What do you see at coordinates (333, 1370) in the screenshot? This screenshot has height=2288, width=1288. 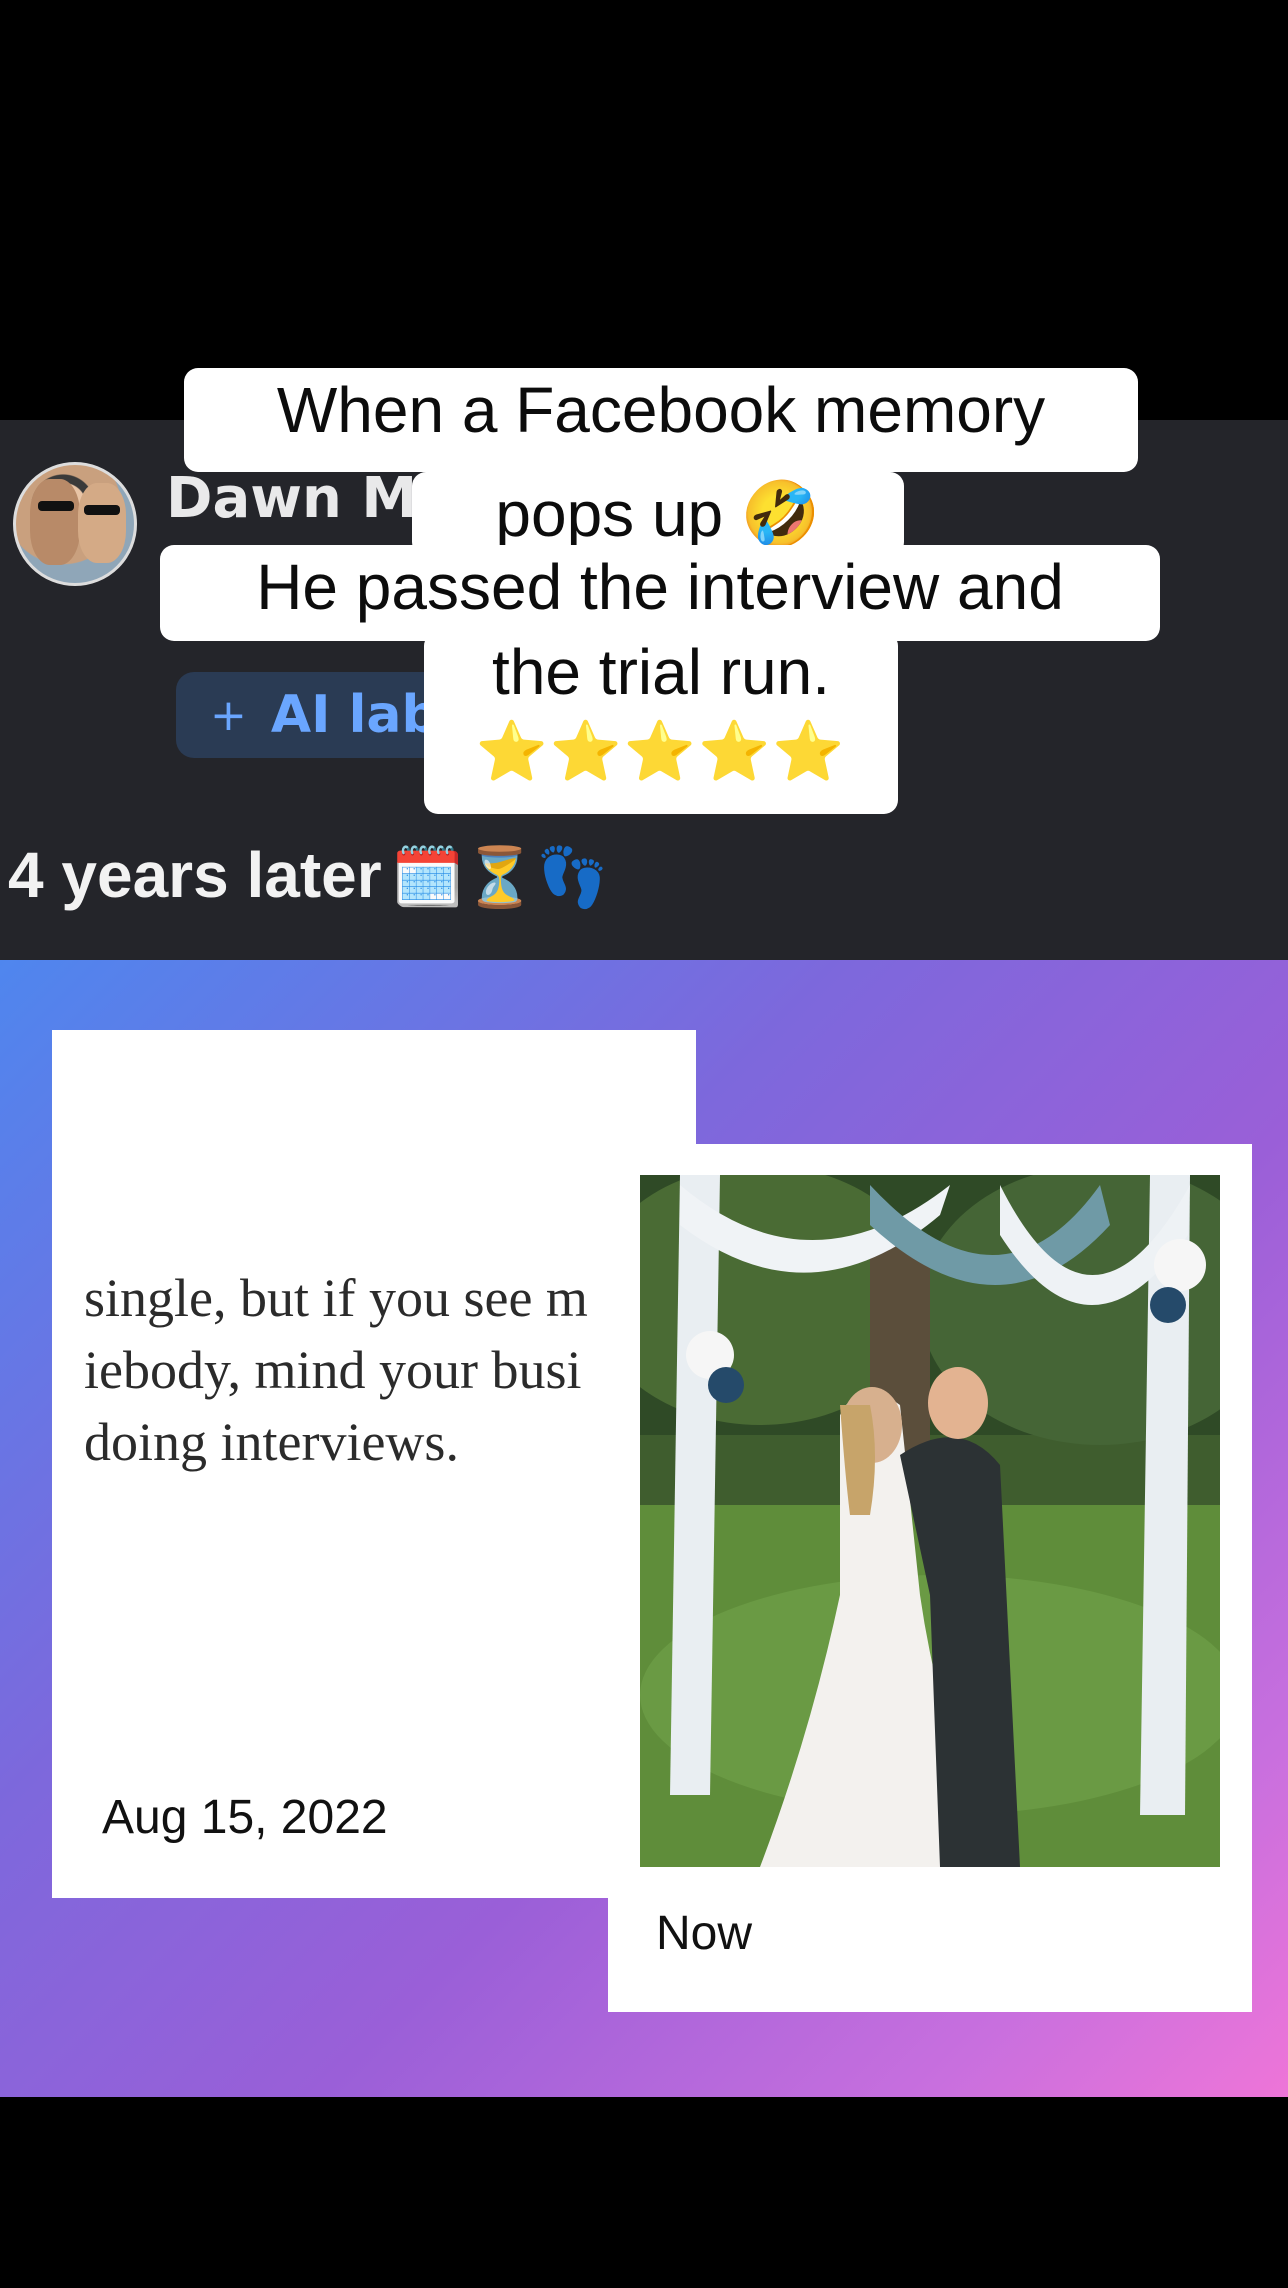 I see `memory-text-line: iebody, mind your busi` at bounding box center [333, 1370].